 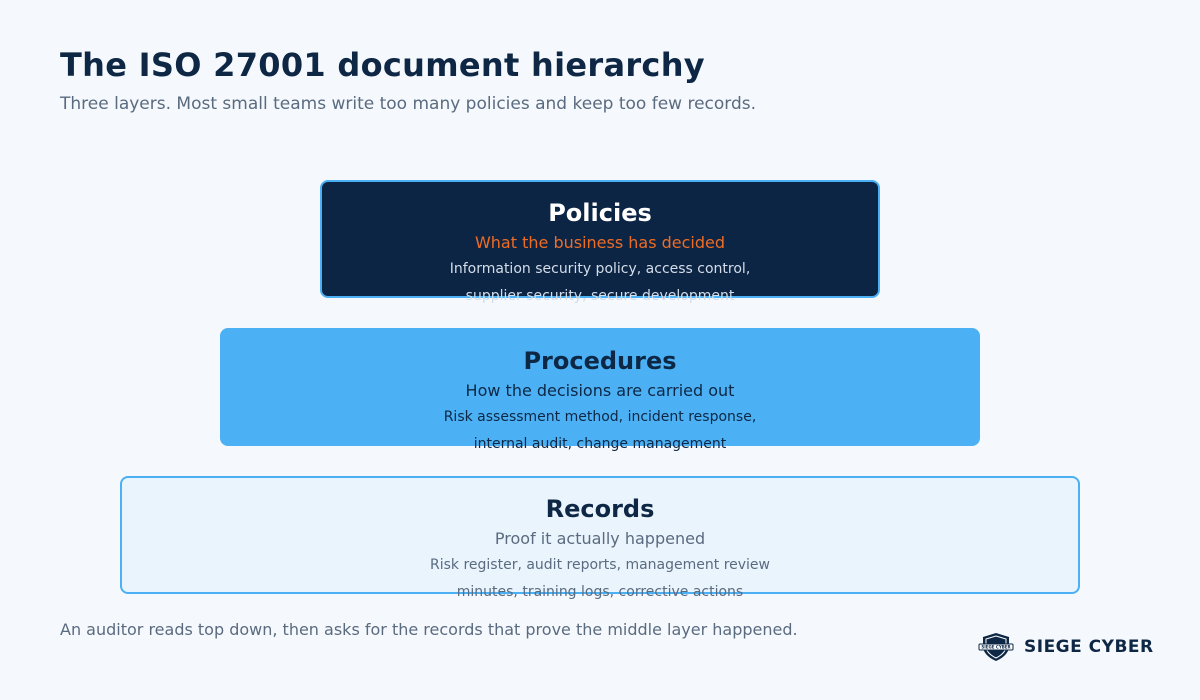 I want to click on layer-examples-line: internal audit, change management, so click(x=600, y=444).